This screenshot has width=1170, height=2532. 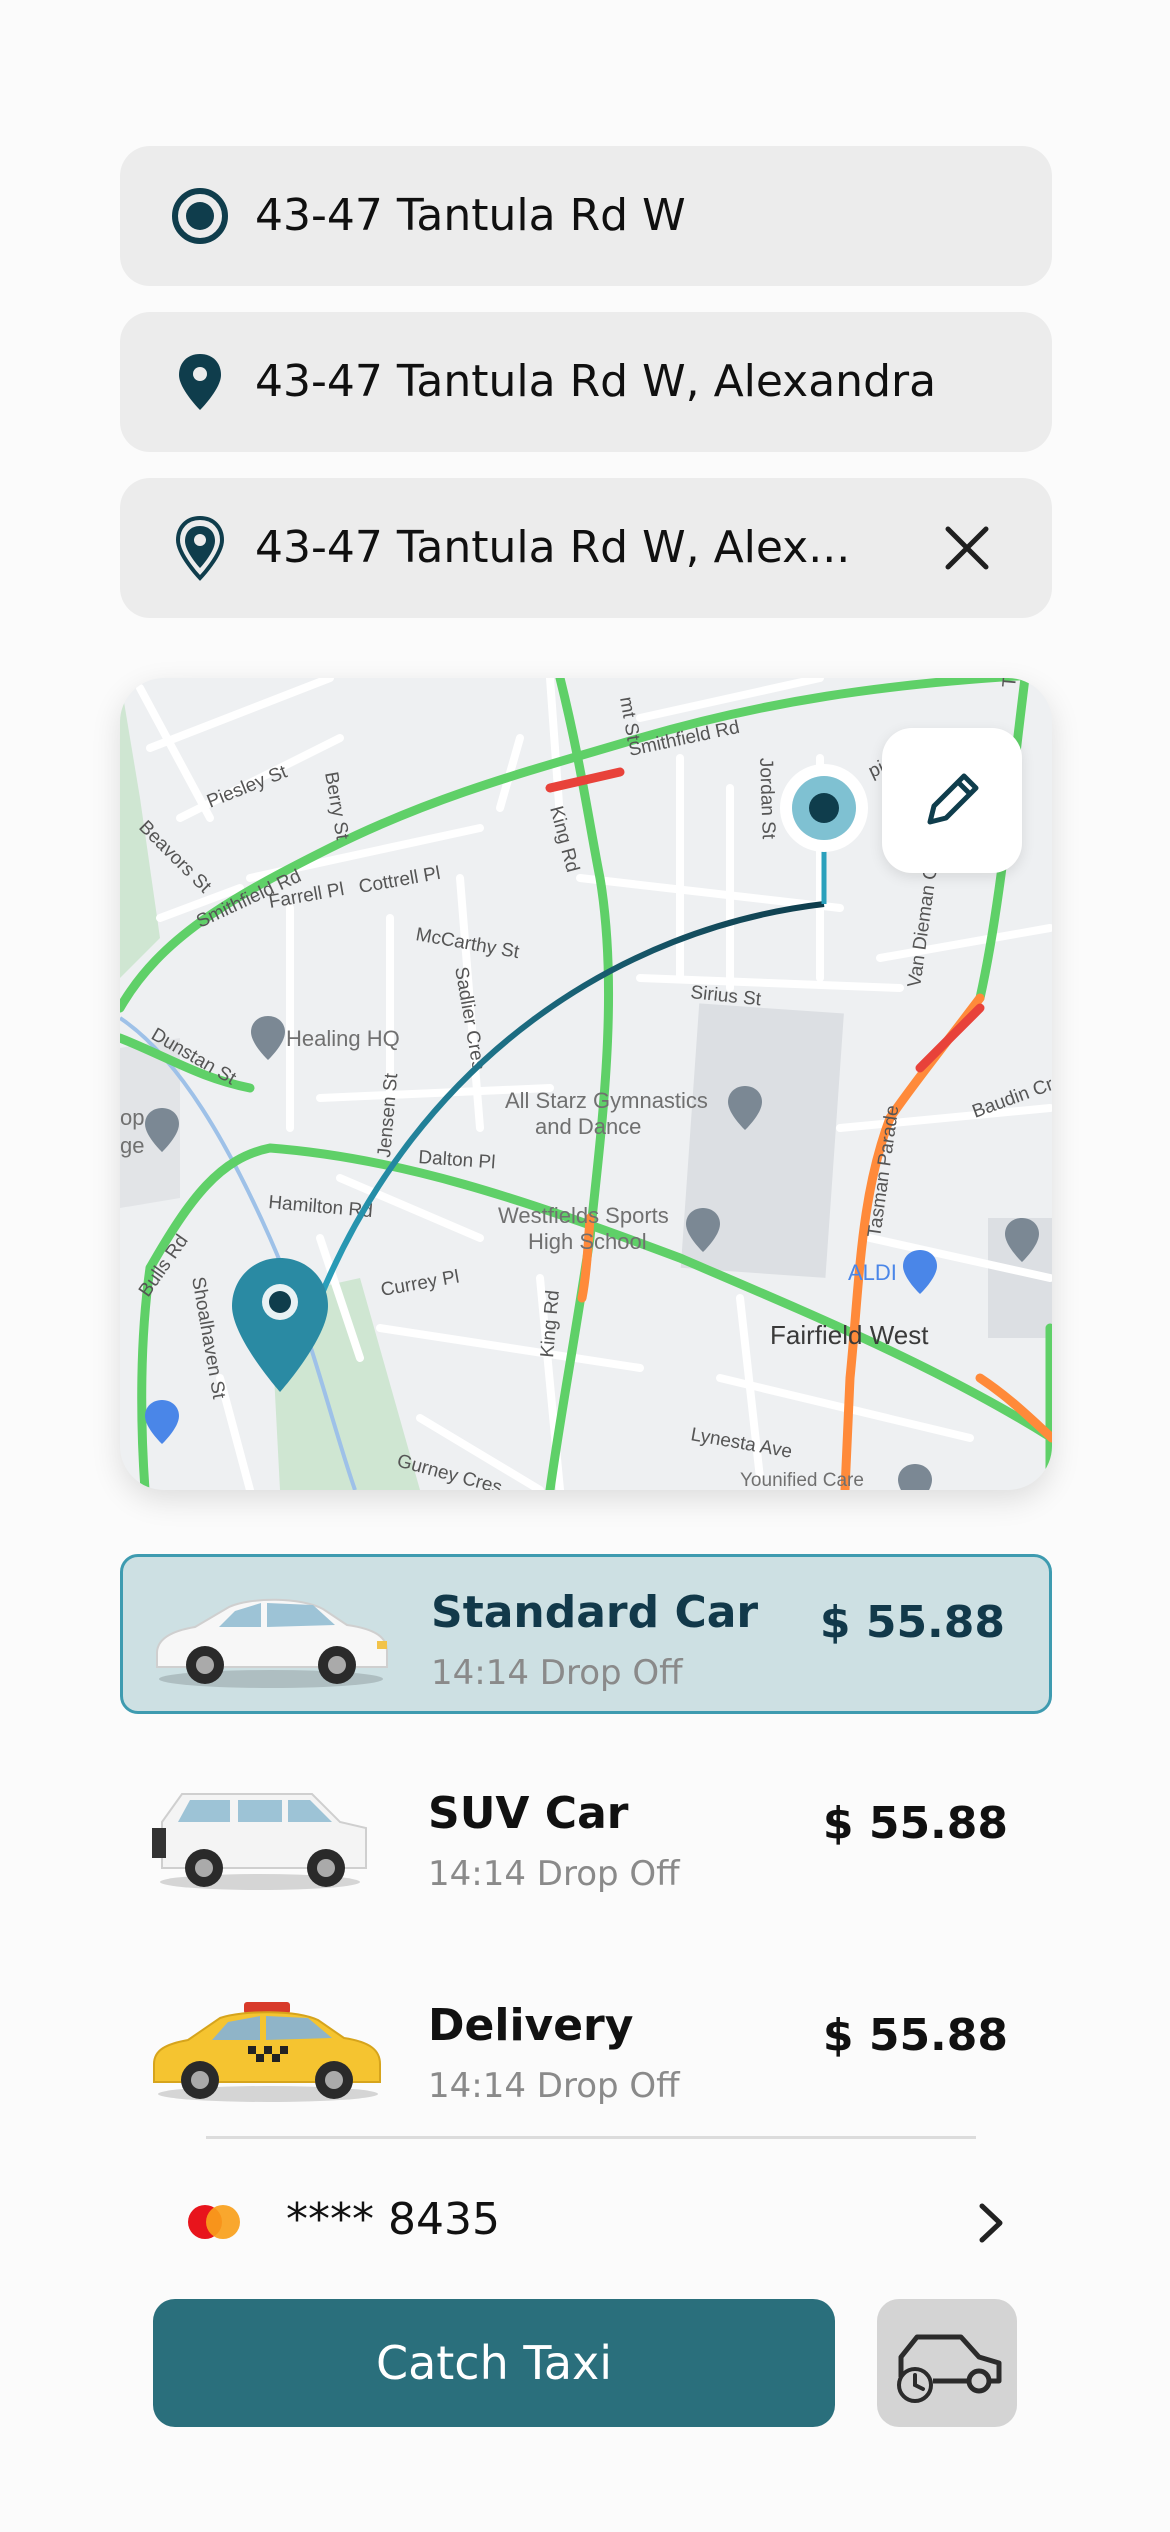 I want to click on ride-name: Standard Car, so click(x=595, y=1612).